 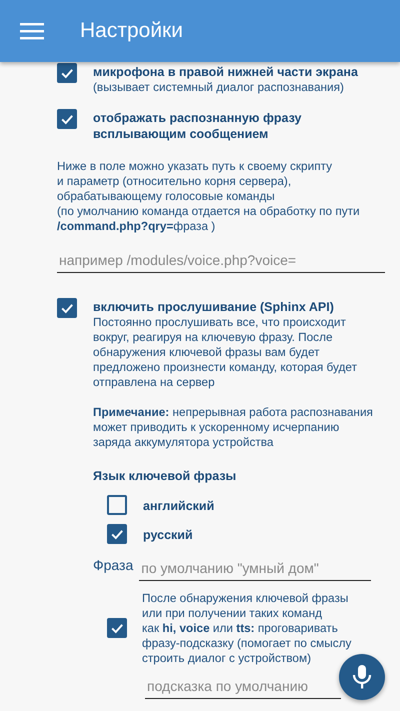 What do you see at coordinates (225, 352) in the screenshot?
I see `option-description: Постоянно прослушивать все, что происходит вокруг, реагируя на ключевую фразу. После обнаружения ключевой фразы вам будет предложено произнести команду, которая будет отправлена на сервер` at bounding box center [225, 352].